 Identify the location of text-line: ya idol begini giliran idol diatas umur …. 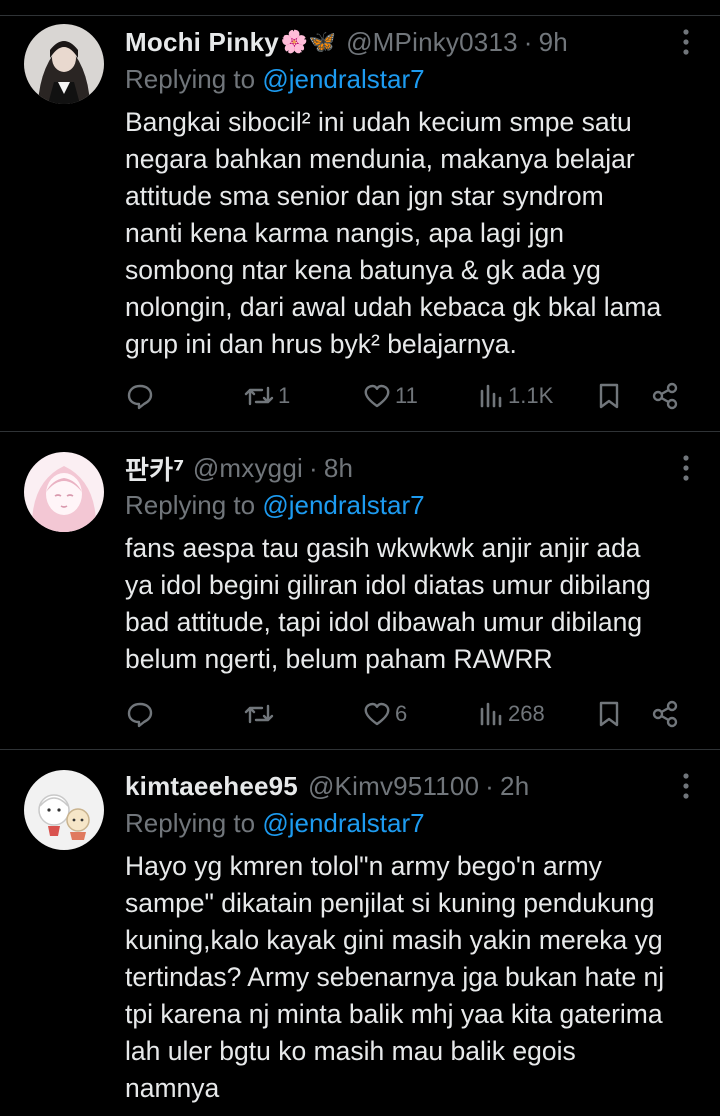
(388, 585).